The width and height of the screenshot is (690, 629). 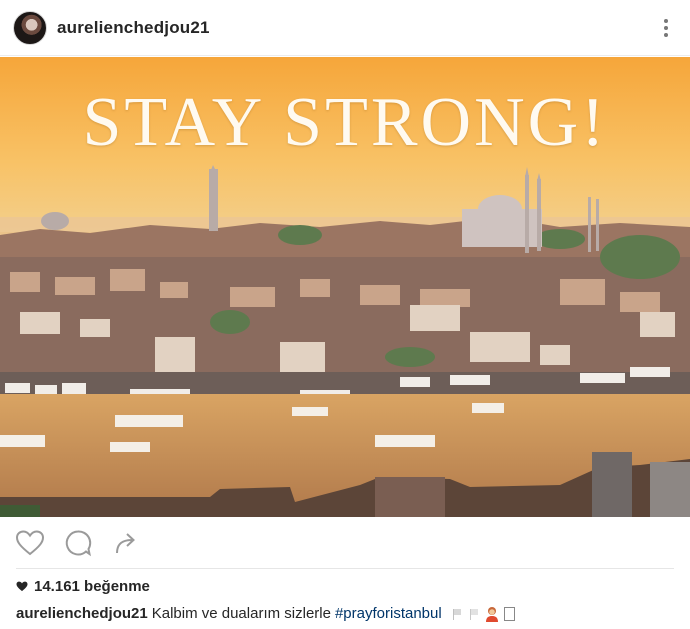 I want to click on caption-username: aurelienchedjou21, so click(x=82, y=613).